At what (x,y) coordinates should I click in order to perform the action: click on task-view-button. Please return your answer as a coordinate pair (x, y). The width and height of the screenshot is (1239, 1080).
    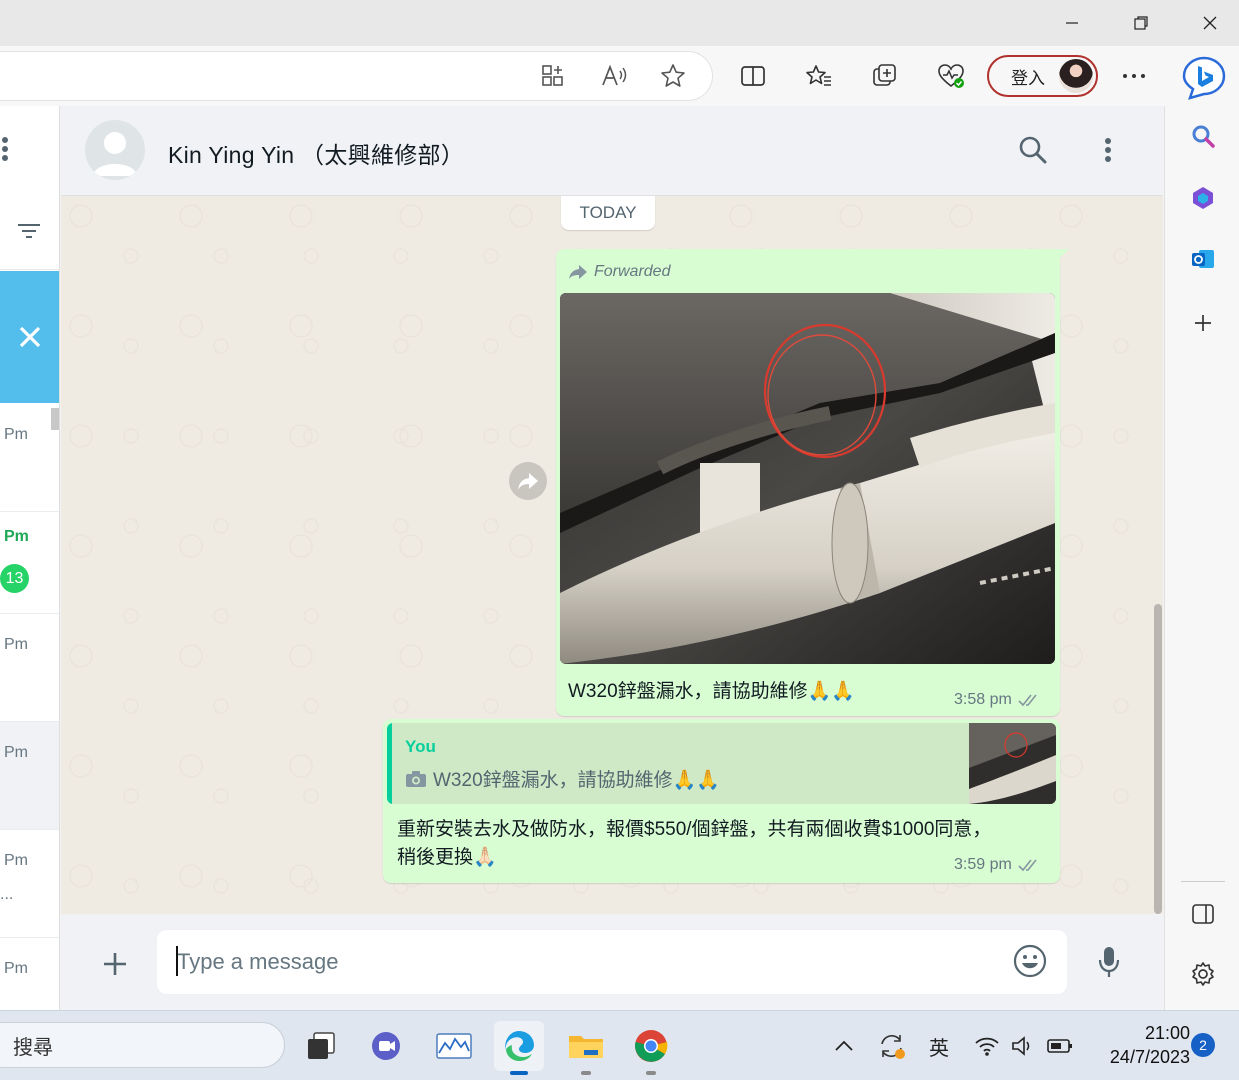
    Looking at the image, I should click on (321, 1046).